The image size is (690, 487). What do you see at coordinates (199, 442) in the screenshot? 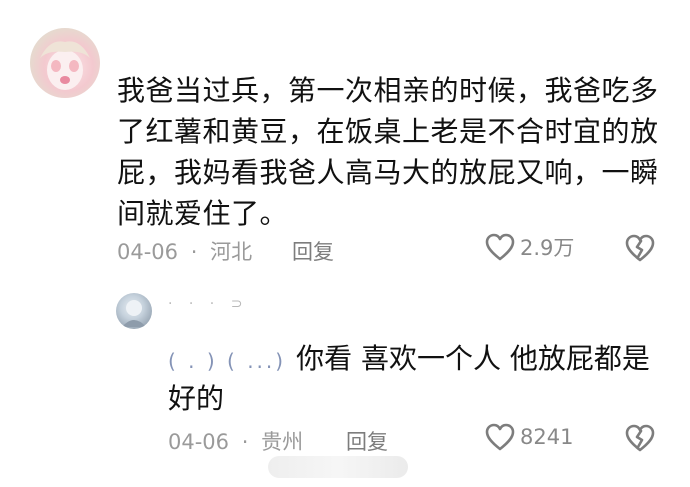
I see `reply-date: 04-06` at bounding box center [199, 442].